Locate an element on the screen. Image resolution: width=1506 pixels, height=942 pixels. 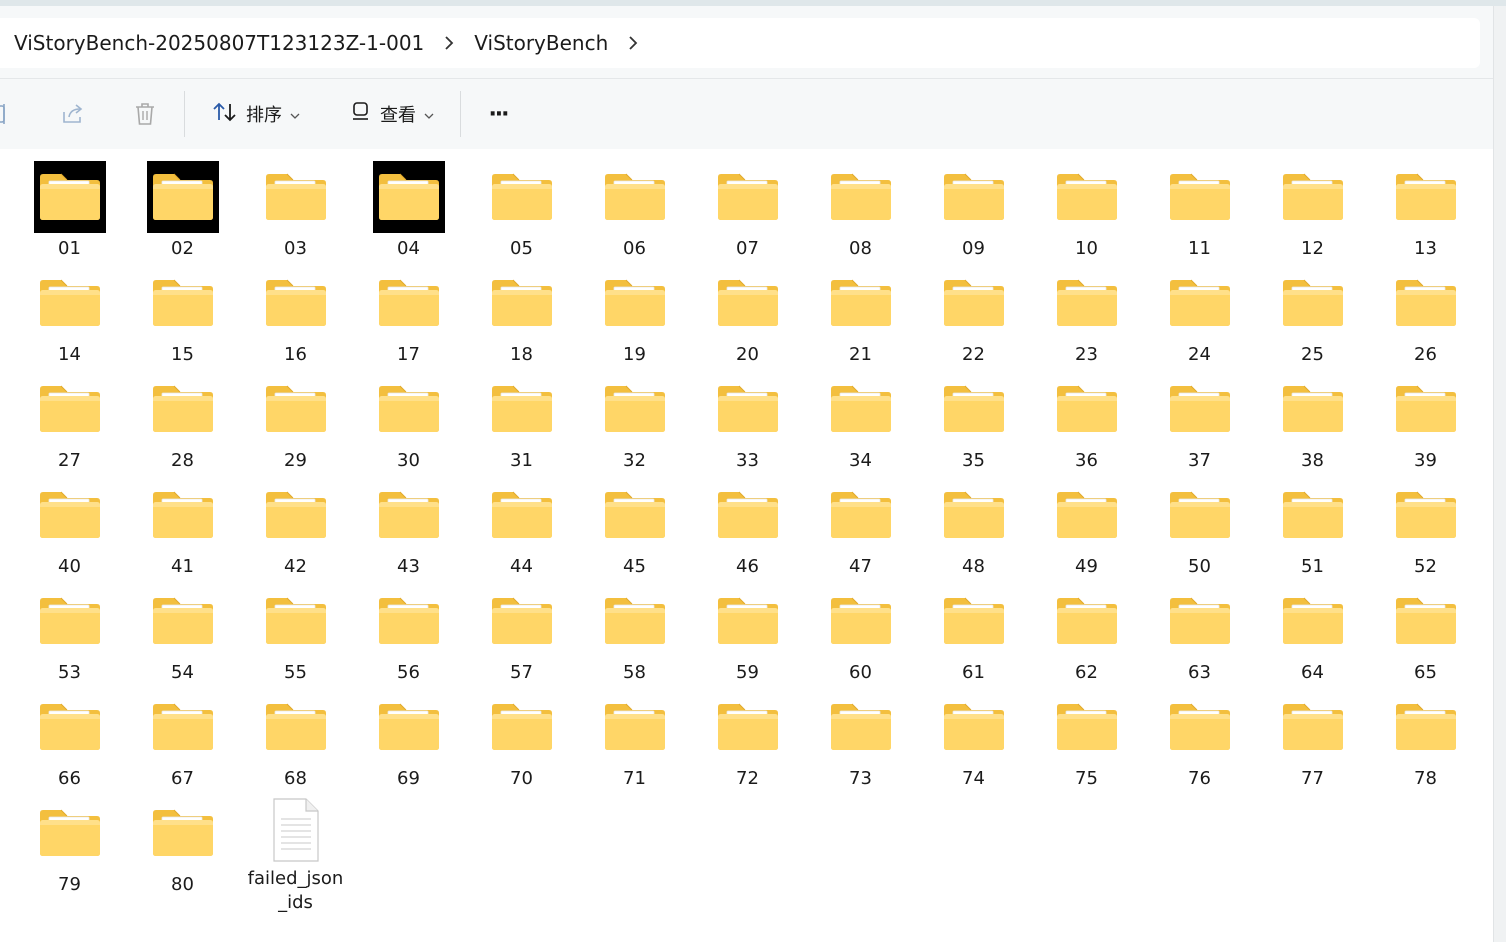
folder-item: 27 is located at coordinates (69, 420).